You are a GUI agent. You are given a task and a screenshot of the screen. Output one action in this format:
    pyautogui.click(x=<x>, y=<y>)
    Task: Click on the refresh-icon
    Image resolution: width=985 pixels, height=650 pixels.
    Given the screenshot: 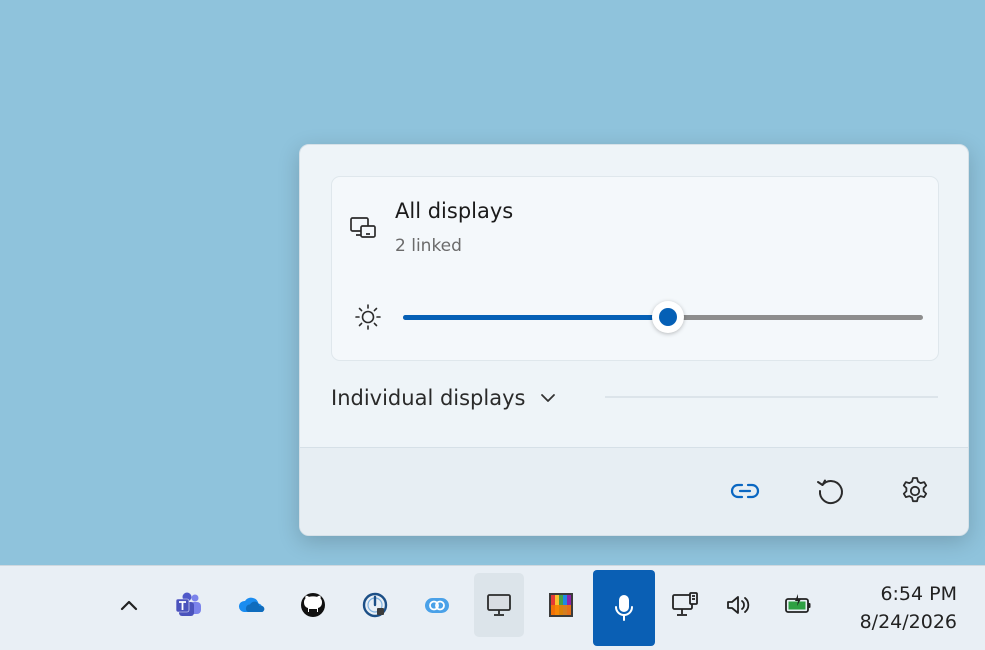 What is the action you would take?
    pyautogui.click(x=830, y=492)
    